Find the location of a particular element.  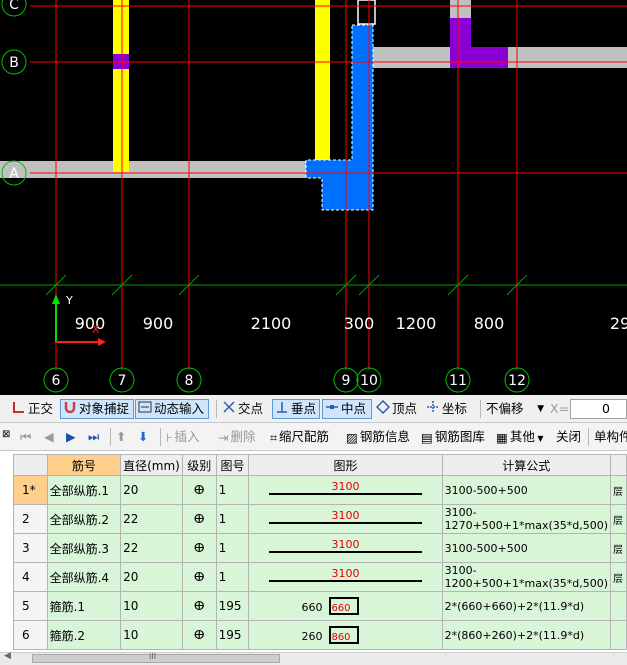

table-row: 3 全部纵筋.3 22 ⴲ 1 3100 3100-500+500 层 is located at coordinates (320, 548).